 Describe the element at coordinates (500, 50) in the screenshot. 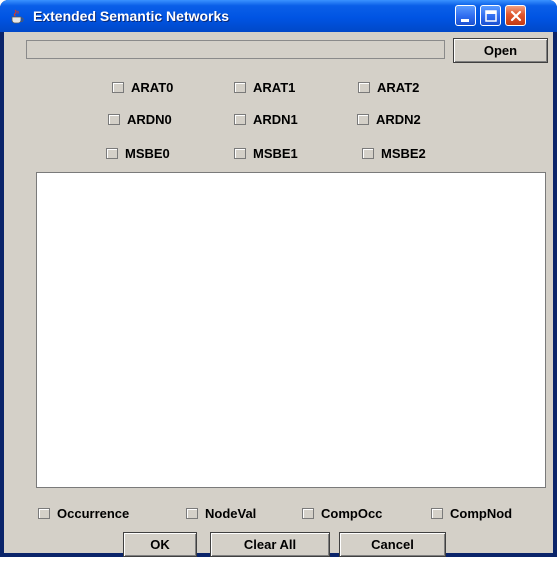

I see `open-button: Open` at that location.